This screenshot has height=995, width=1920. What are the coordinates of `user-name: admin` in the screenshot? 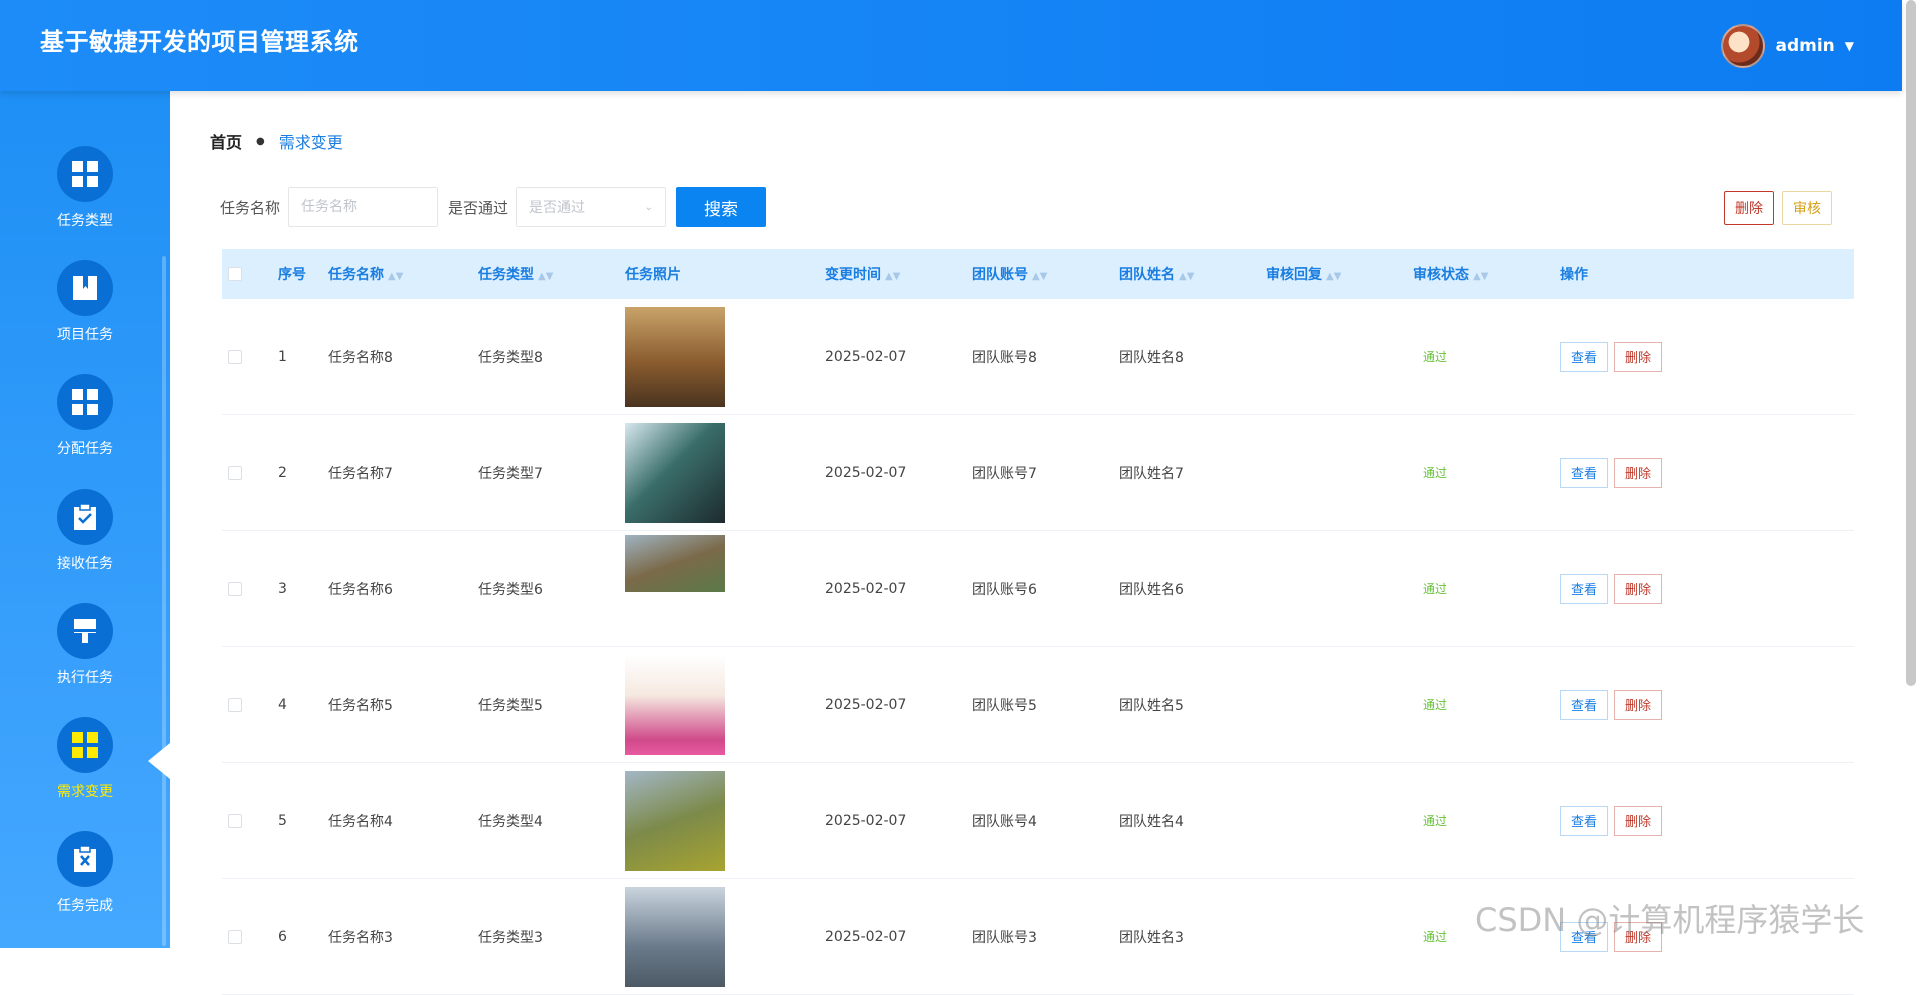 It's located at (1804, 46).